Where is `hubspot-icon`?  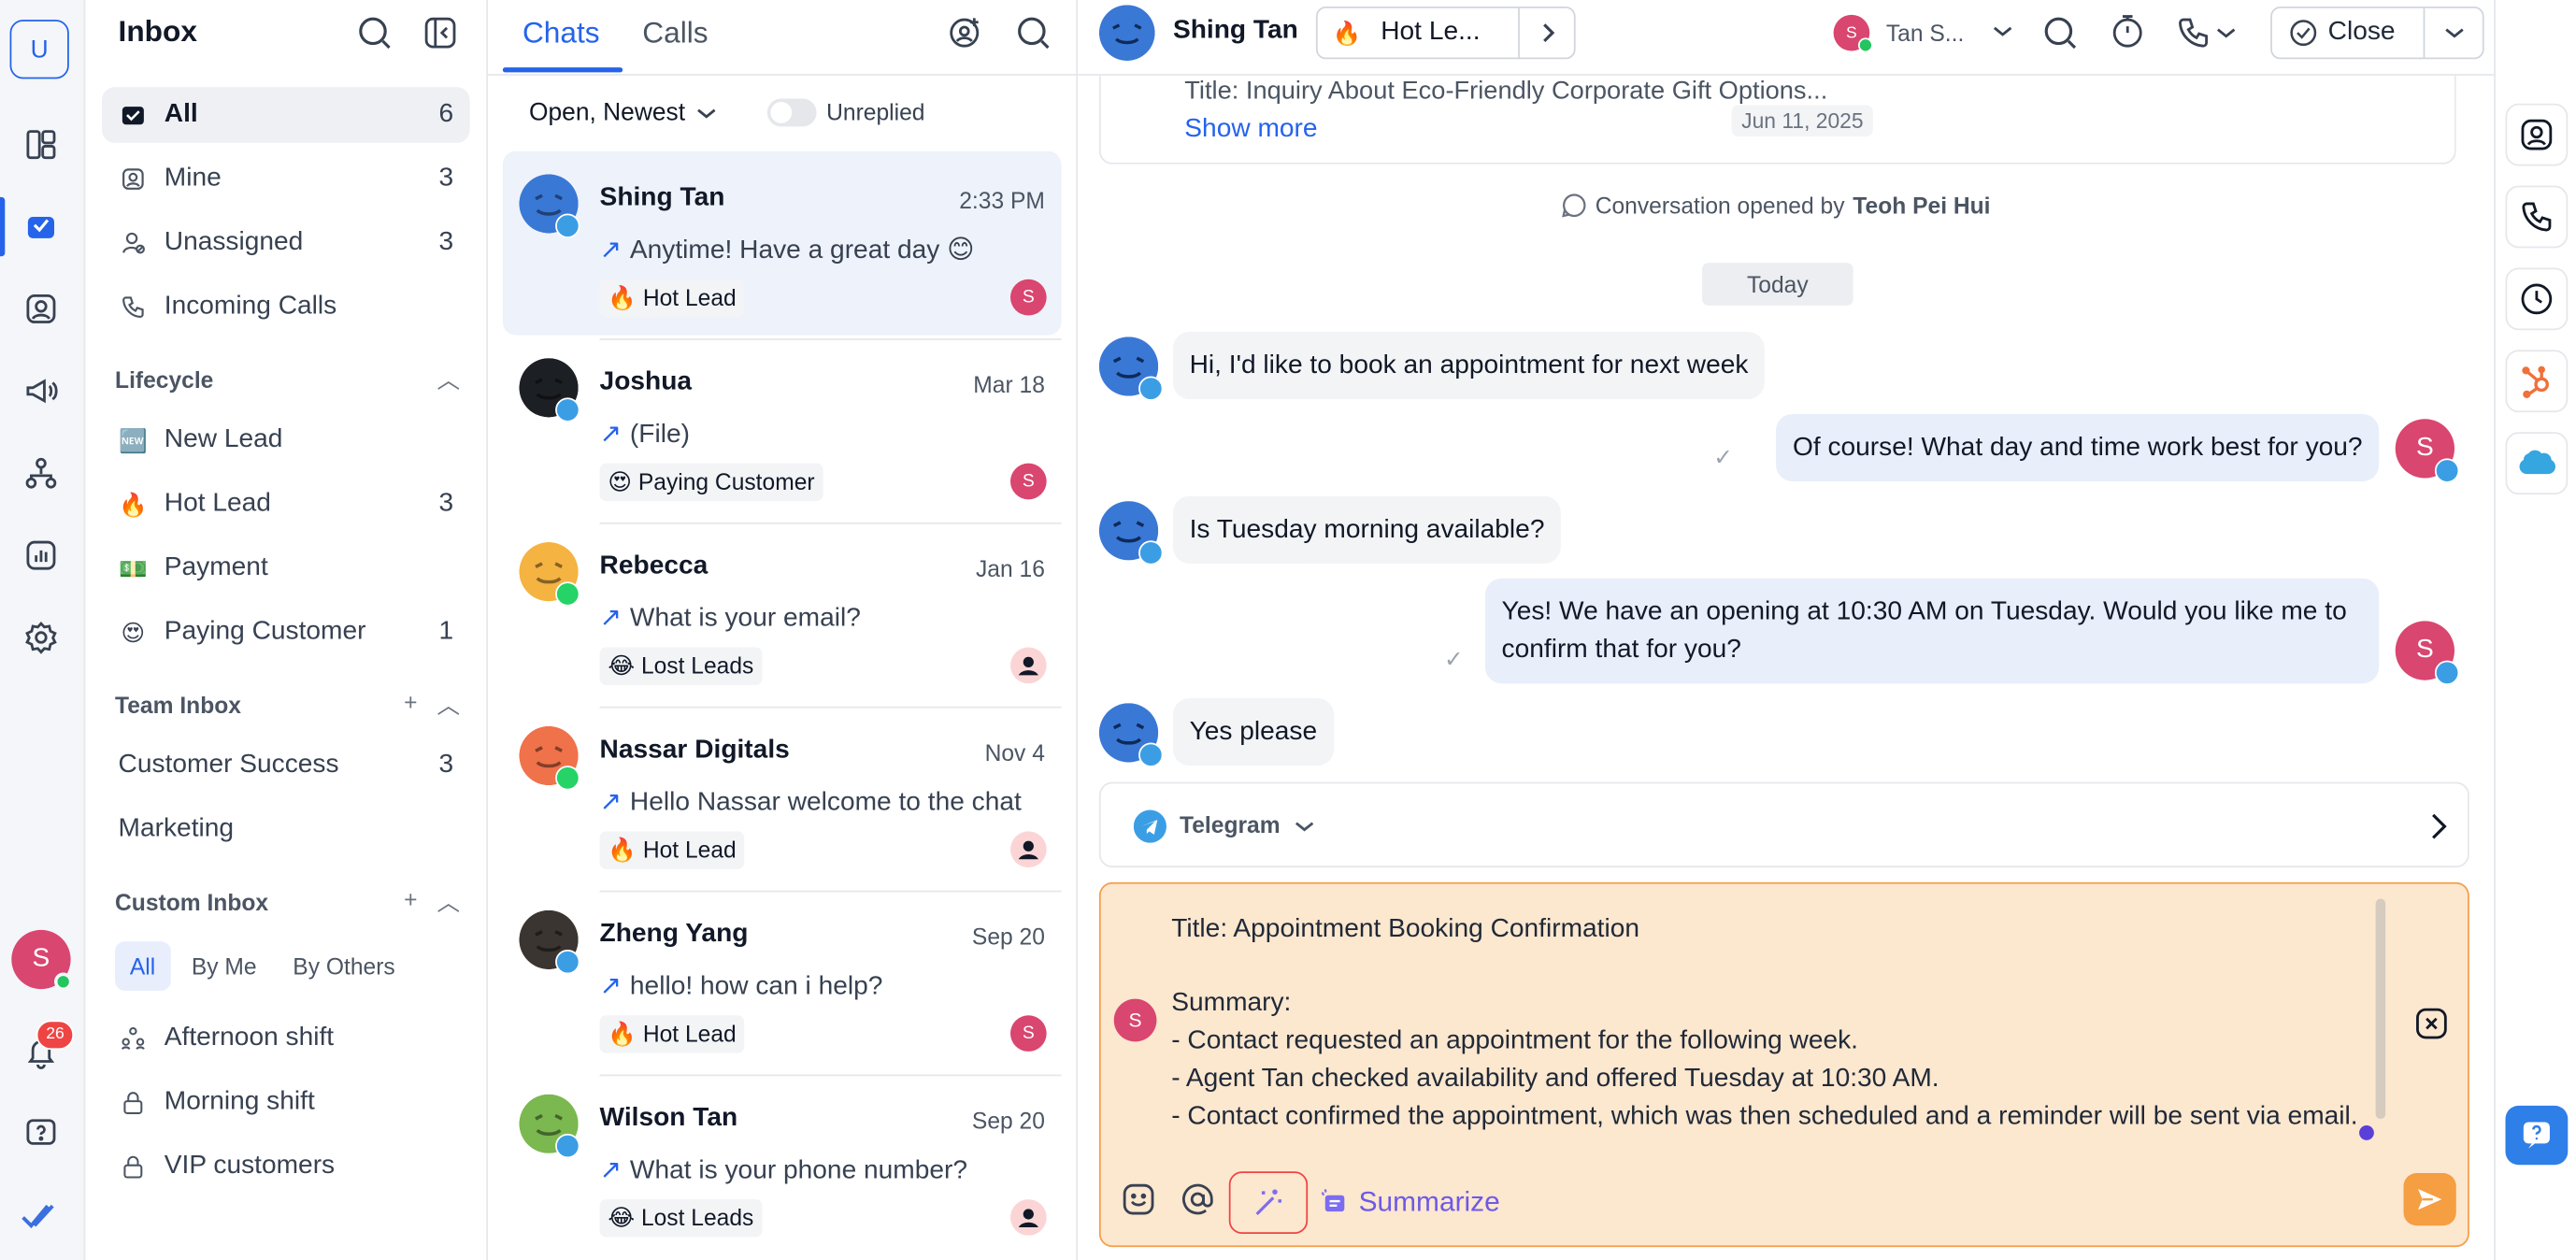
hubspot-icon is located at coordinates (2537, 381).